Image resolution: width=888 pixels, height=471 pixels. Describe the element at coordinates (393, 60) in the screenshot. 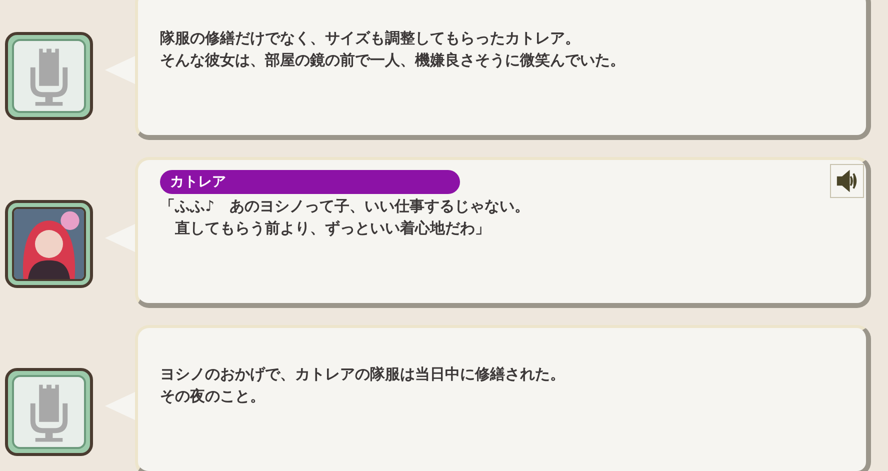

I see `dialogue-line: そんな彼女は、部屋の鏡の前で一人、機嫌良さそうに微笑んでいた。` at that location.